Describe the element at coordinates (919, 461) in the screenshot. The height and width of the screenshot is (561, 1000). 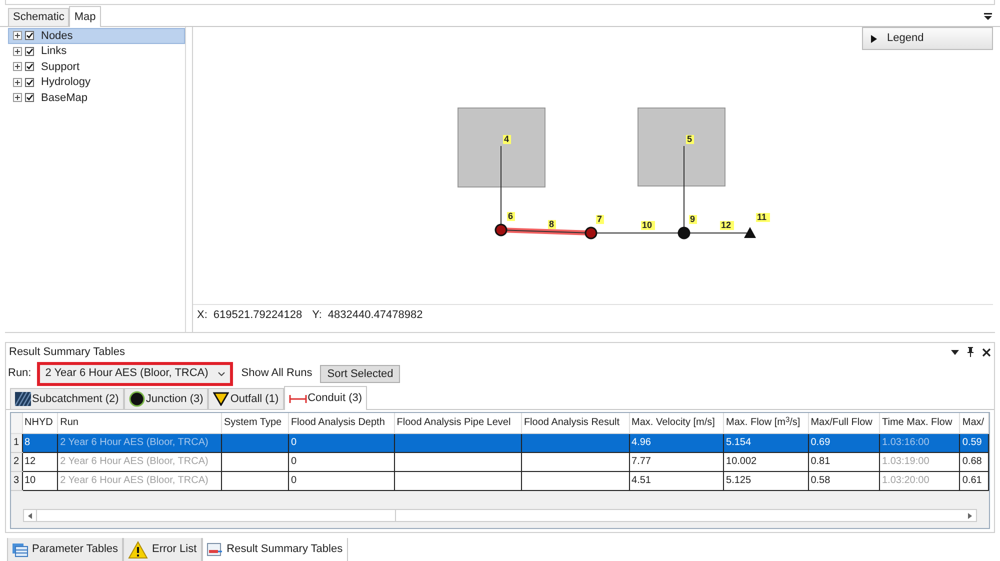
I see `table-cell: 1.03:19:00` at that location.